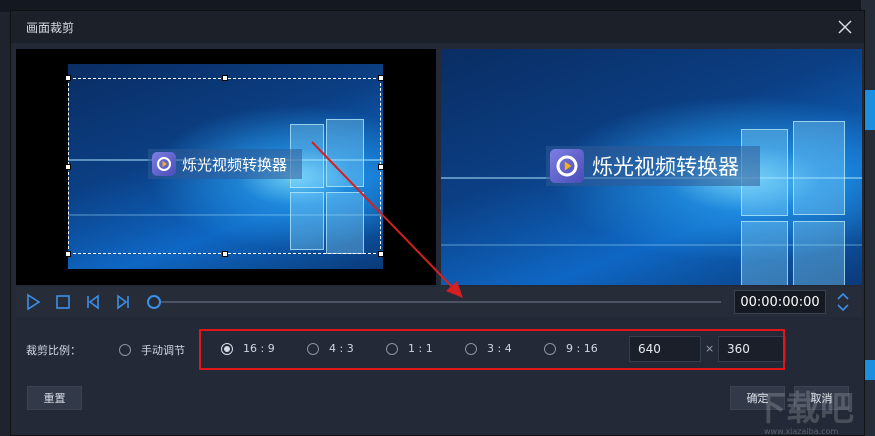  I want to click on watermark-logo: 下载吧 www.xiazaiba.com, so click(803, 412).